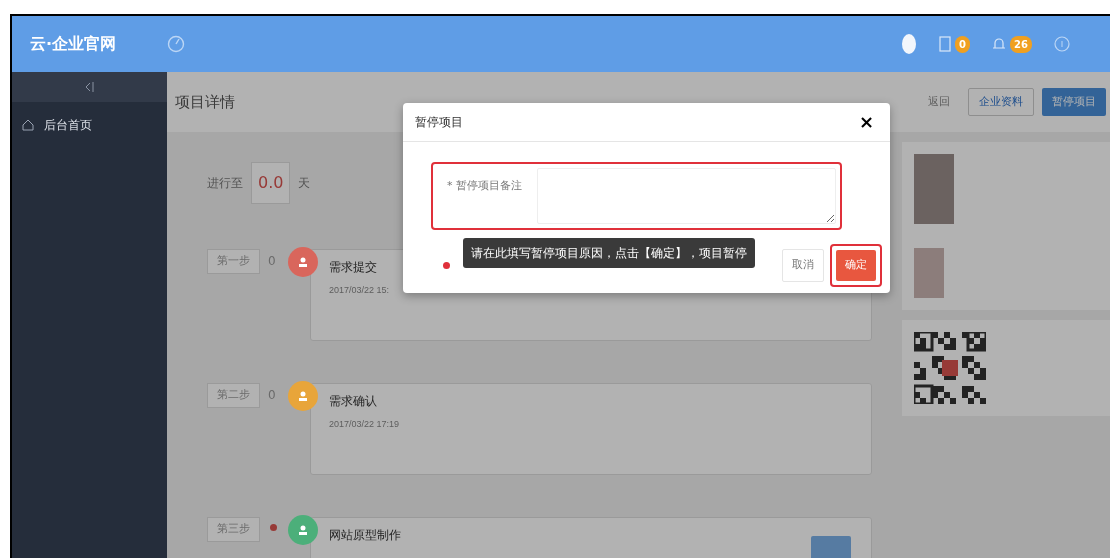 This screenshot has width=1110, height=558. What do you see at coordinates (831, 547) in the screenshot?
I see `action-button` at bounding box center [831, 547].